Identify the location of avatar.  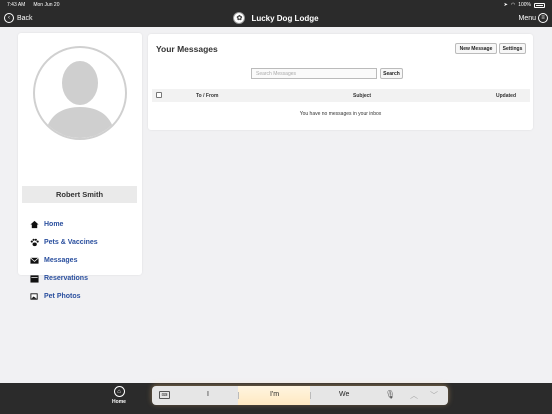
(80, 93).